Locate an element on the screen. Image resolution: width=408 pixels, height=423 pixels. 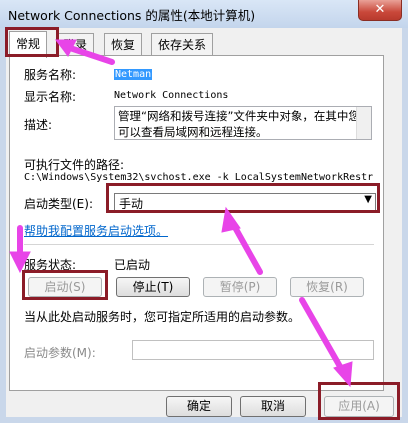
startup-type-value: 手动 is located at coordinates (131, 204).